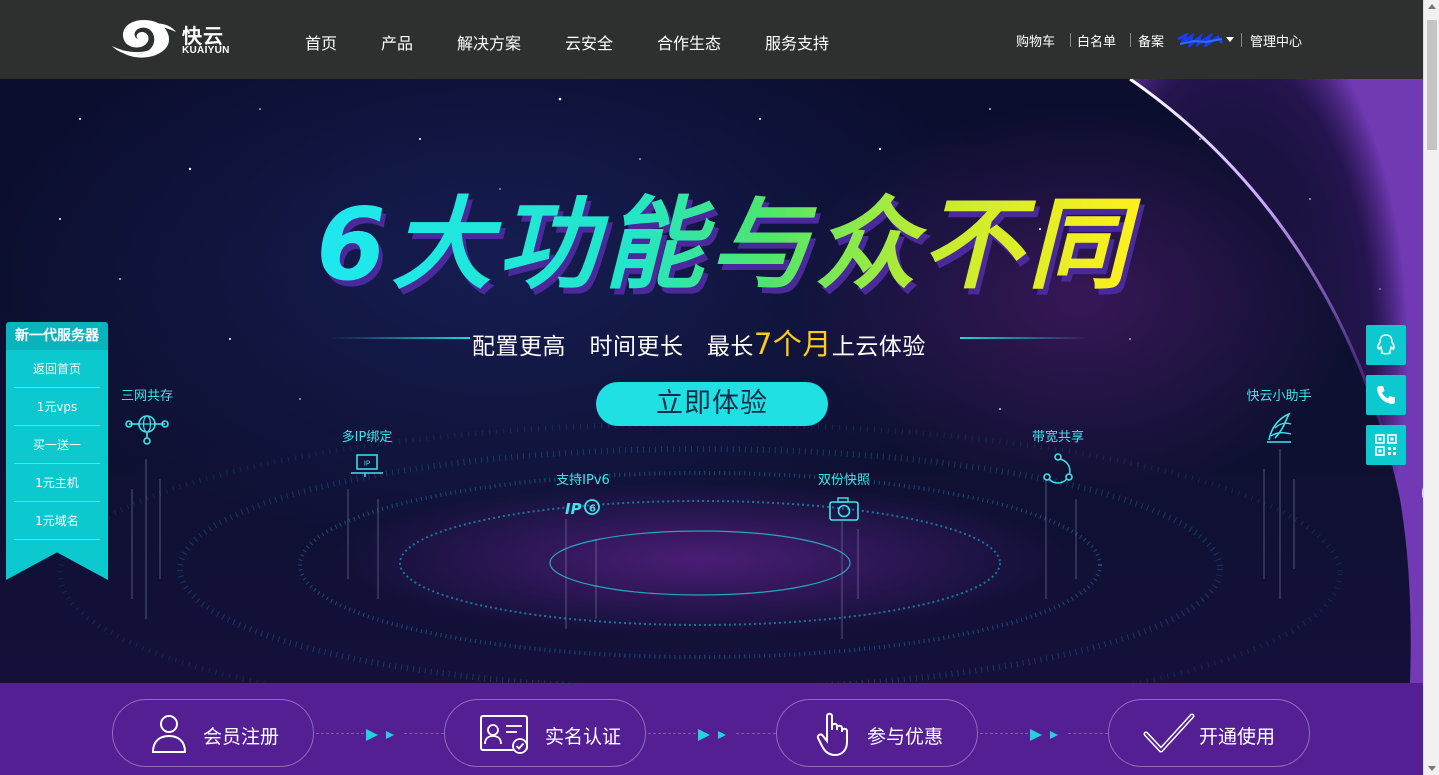 The width and height of the screenshot is (1439, 775). What do you see at coordinates (504, 734) in the screenshot?
I see `id-card-icon` at bounding box center [504, 734].